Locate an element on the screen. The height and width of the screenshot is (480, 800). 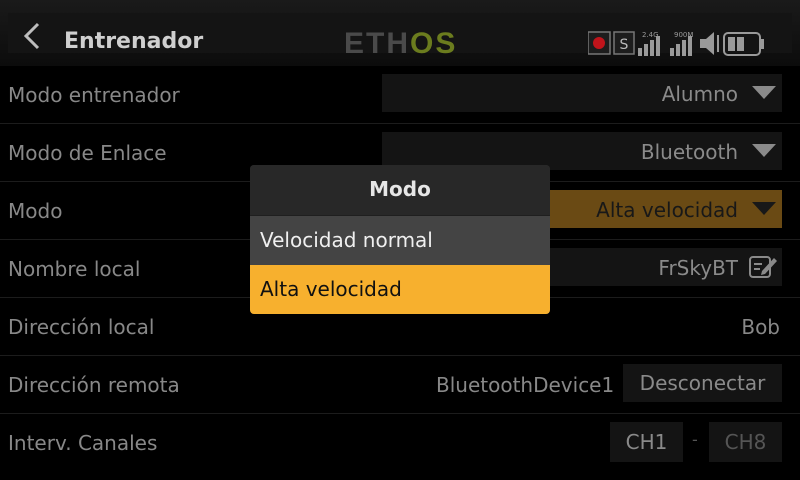
ethos-logo: ETHOS is located at coordinates (401, 43).